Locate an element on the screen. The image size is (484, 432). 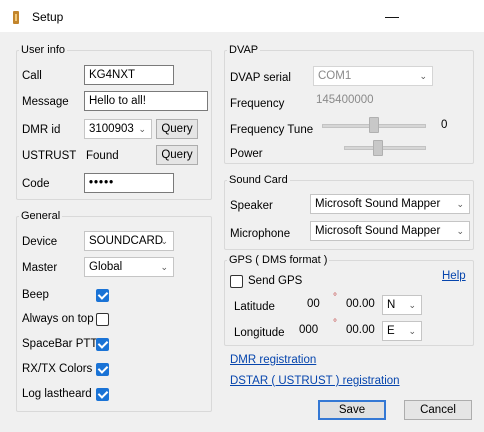
longitude-minutes-input: 00.00 is located at coordinates (362, 331).